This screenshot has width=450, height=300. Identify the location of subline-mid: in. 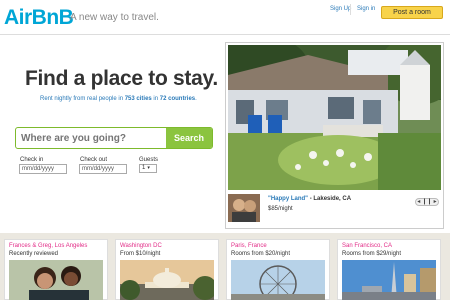
(155, 99).